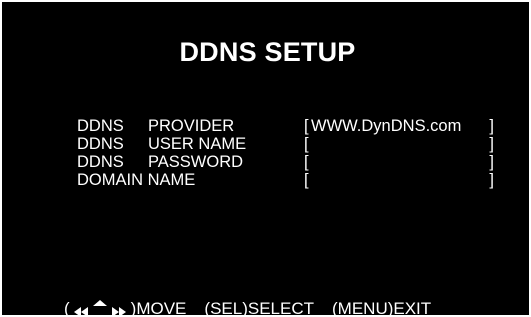 The height and width of the screenshot is (317, 531). Describe the element at coordinates (158, 308) in the screenshot. I see `help-move: )MOVE` at that location.